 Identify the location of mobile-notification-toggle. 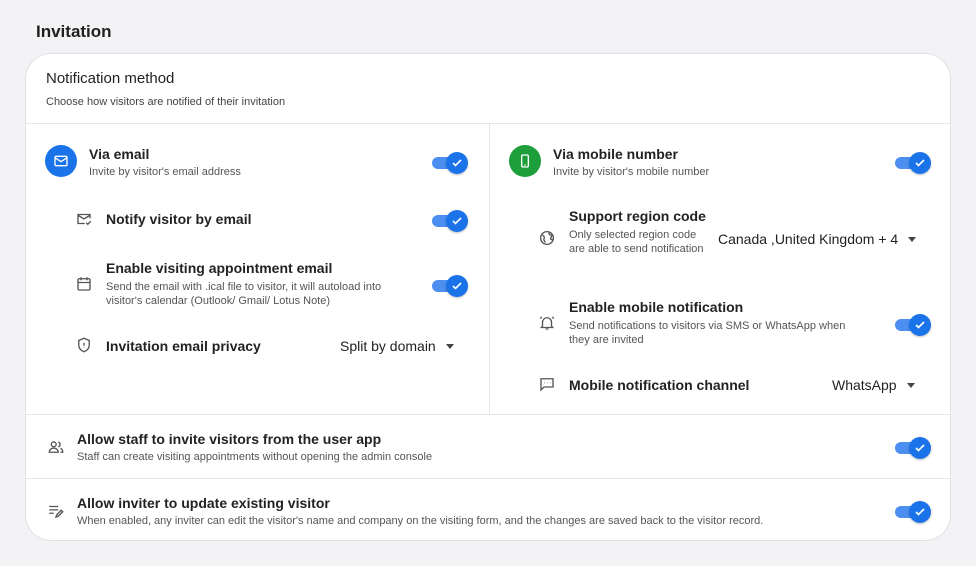
(913, 325).